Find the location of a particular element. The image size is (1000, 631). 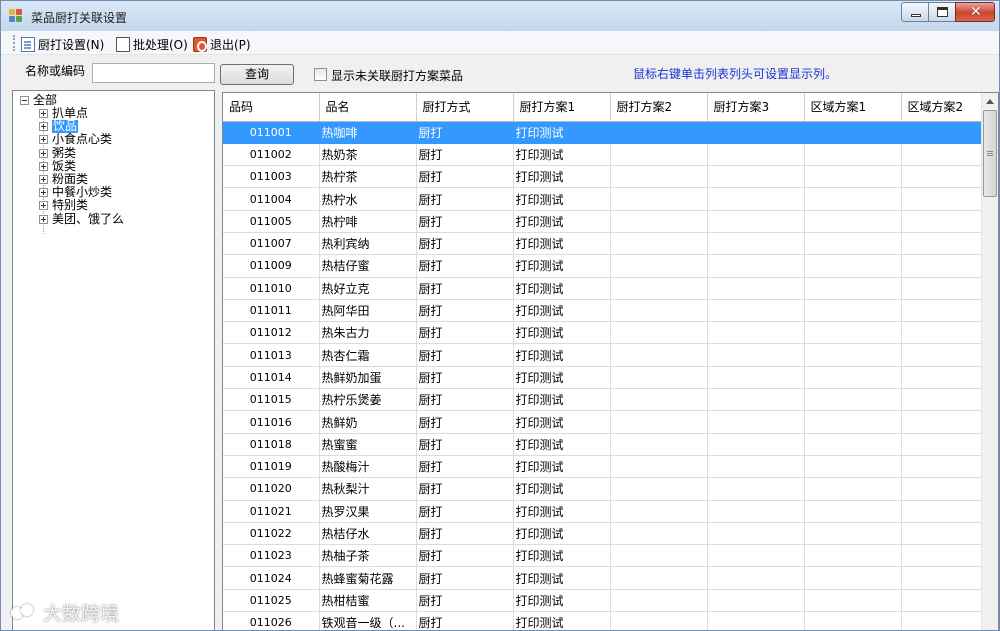

column-header: 厨打方式 is located at coordinates (465, 107).